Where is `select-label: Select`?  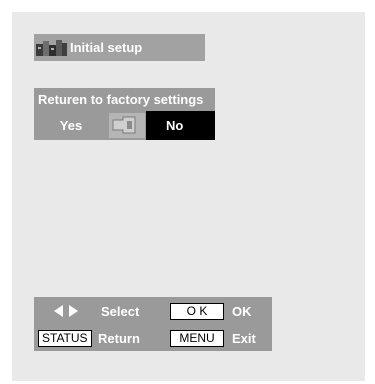 select-label: Select is located at coordinates (120, 311).